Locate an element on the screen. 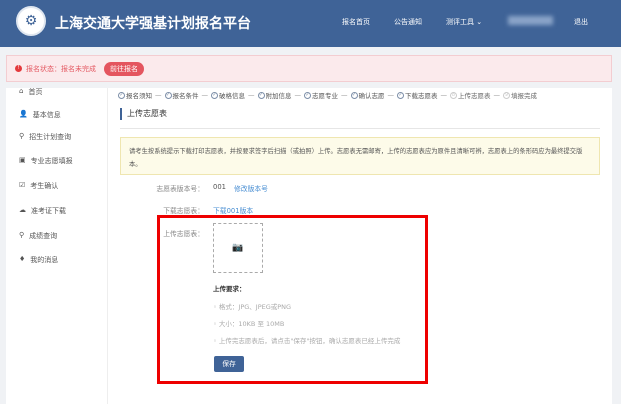 Image resolution: width=621 pixels, height=404 pixels. nav-logout: 退出 is located at coordinates (581, 22).